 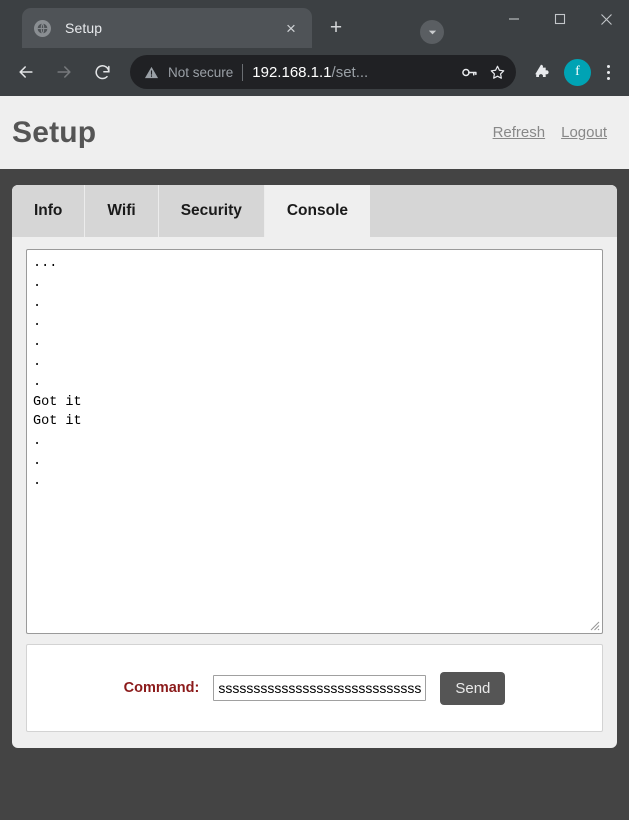 I want to click on command-input, so click(x=320, y=688).